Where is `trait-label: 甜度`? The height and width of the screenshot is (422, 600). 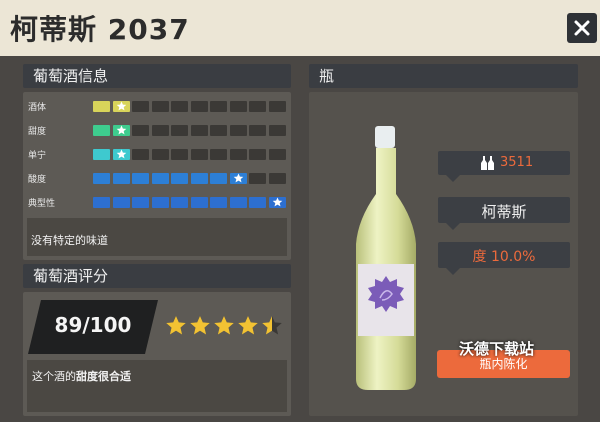 trait-label: 甜度 is located at coordinates (37, 132).